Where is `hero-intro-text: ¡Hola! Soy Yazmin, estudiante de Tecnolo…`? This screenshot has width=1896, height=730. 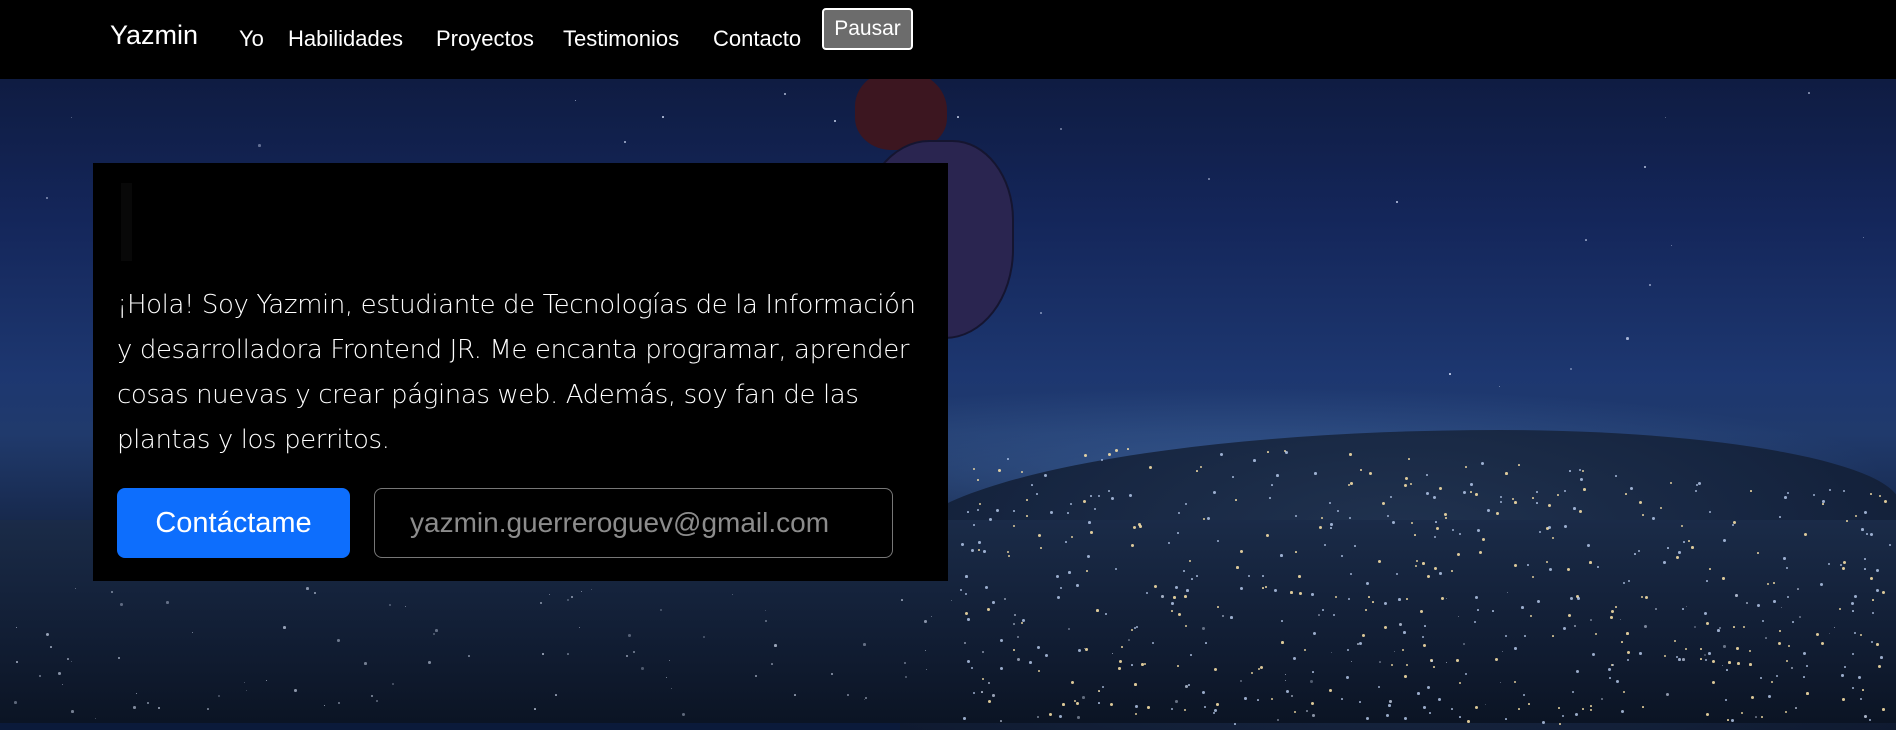
hero-intro-text: ¡Hola! Soy Yazmin, estudiante de Tecnolo… is located at coordinates (516, 372).